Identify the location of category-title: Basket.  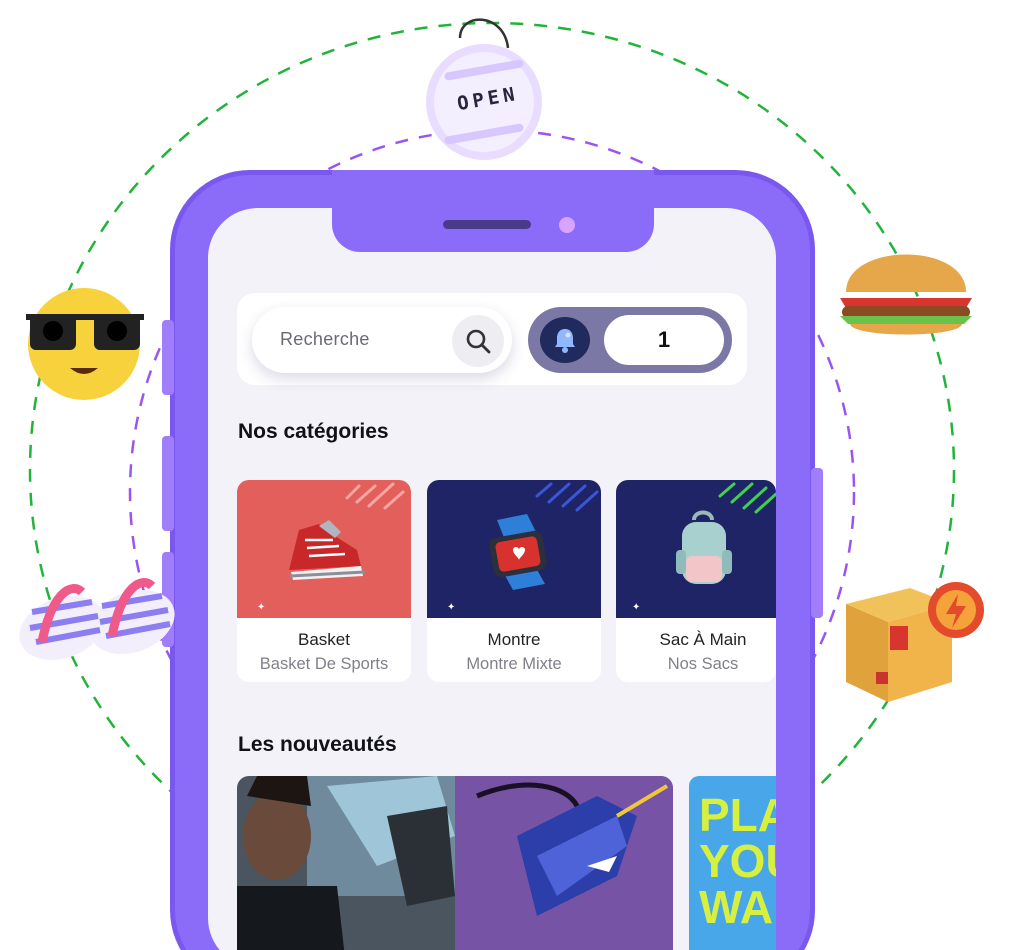
(324, 639).